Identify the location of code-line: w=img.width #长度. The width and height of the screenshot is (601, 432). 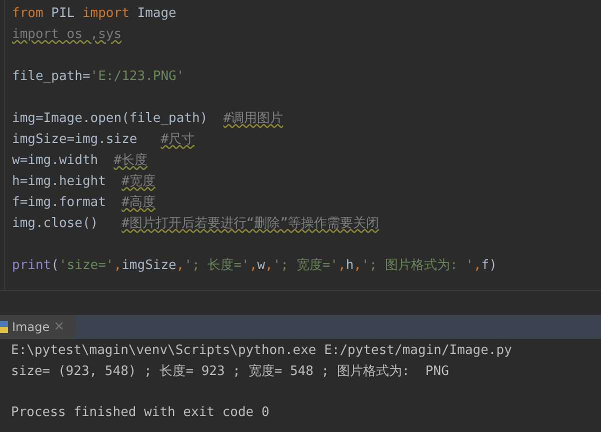
(80, 161).